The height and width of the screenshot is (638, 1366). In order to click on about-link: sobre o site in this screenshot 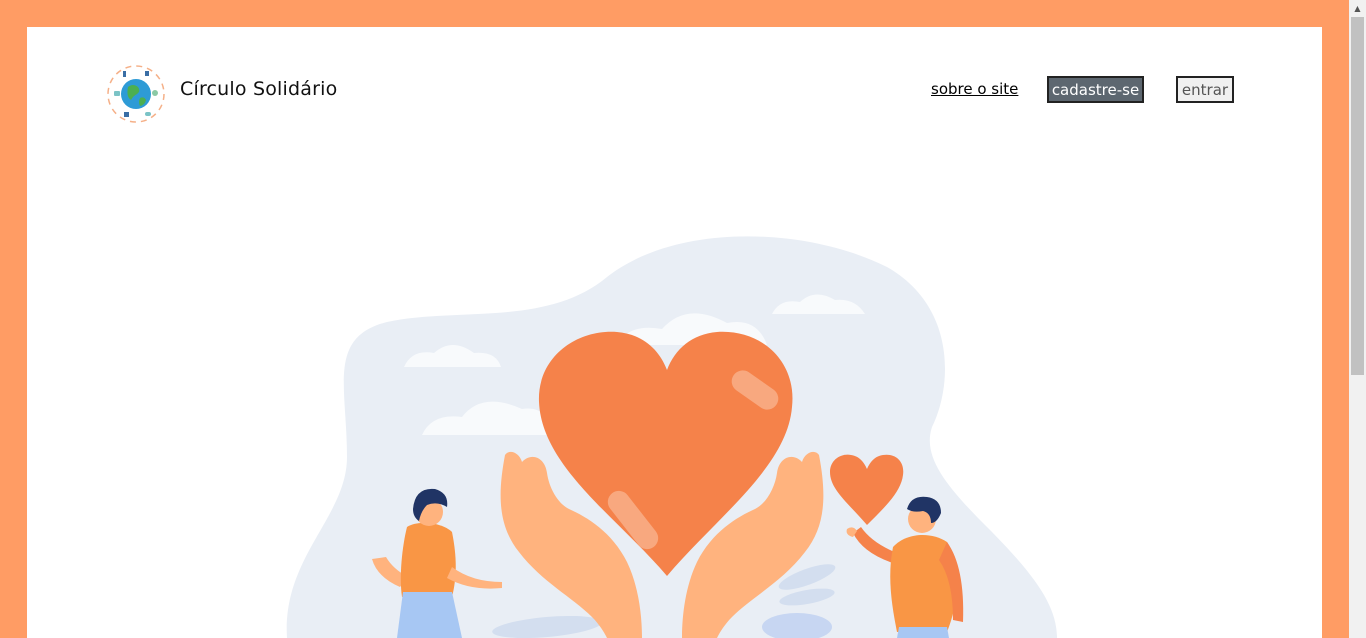, I will do `click(974, 89)`.